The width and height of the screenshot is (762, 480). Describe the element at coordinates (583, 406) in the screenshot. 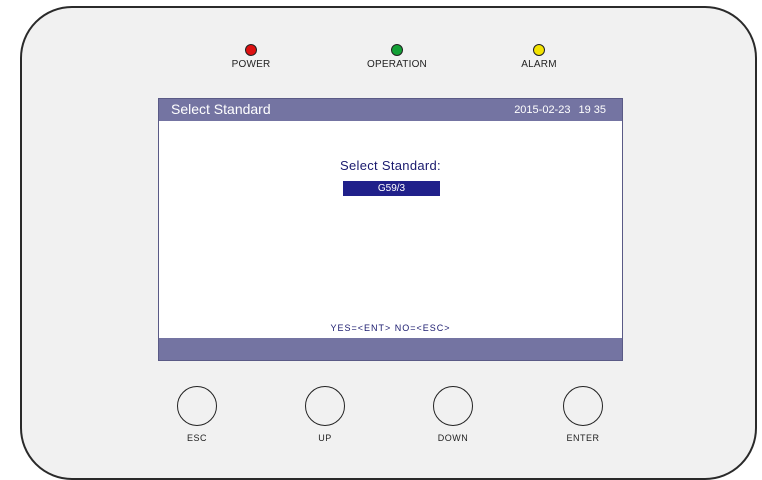

I see `enter-button` at that location.